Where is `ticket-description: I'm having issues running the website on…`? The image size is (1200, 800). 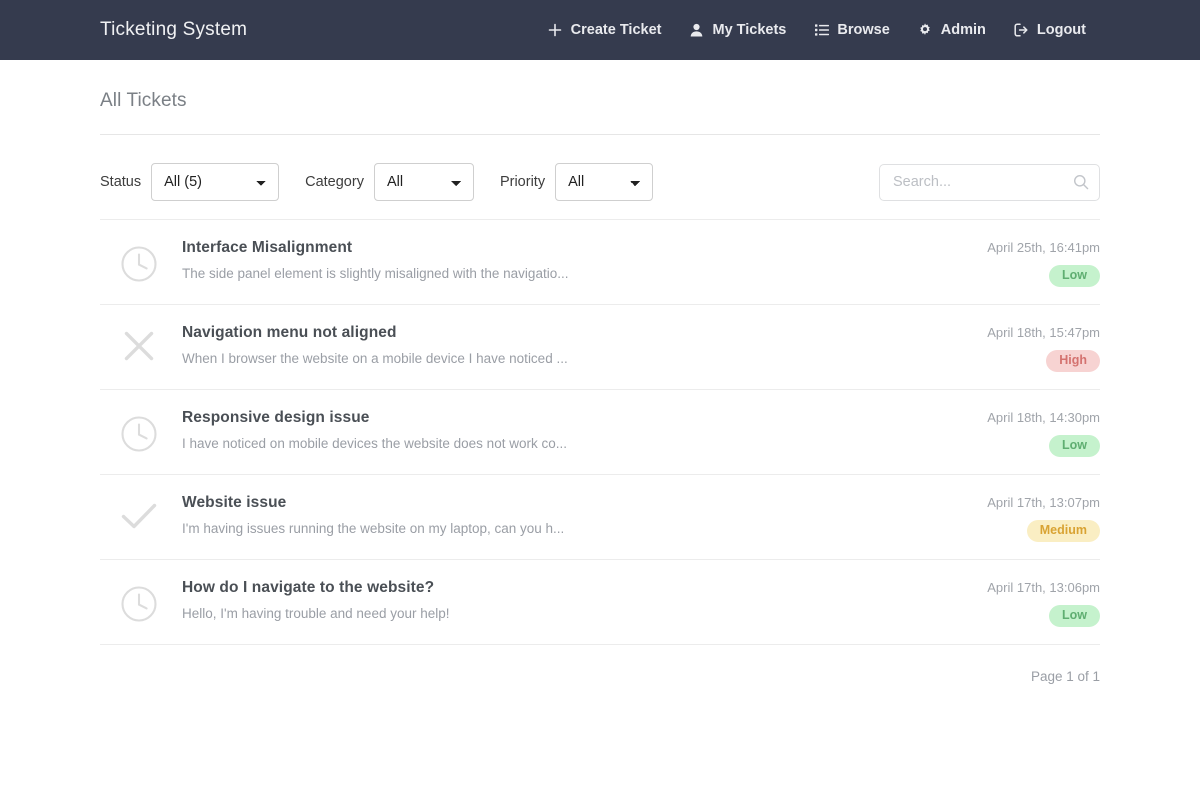
ticket-description: I'm having issues running the website on… is located at coordinates (373, 528).